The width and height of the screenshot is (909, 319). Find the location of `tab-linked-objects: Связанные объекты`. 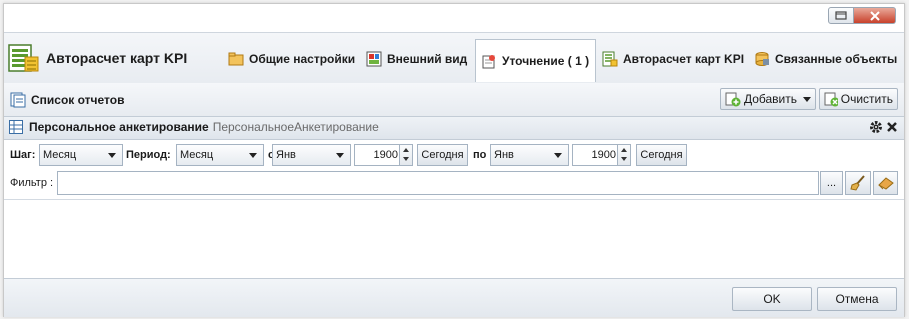

tab-linked-objects: Связанные объекты is located at coordinates (825, 59).